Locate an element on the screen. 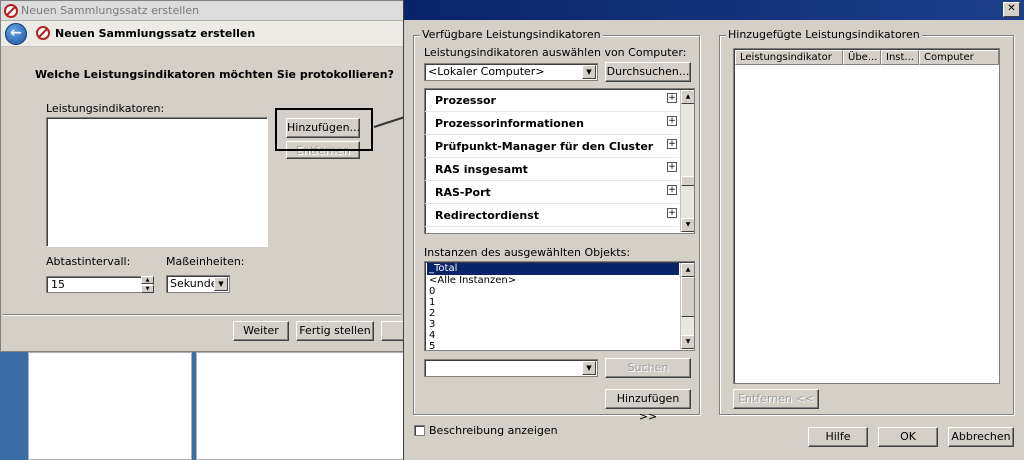 The height and width of the screenshot is (460, 1024). cancel-button-partial is located at coordinates (393, 331).